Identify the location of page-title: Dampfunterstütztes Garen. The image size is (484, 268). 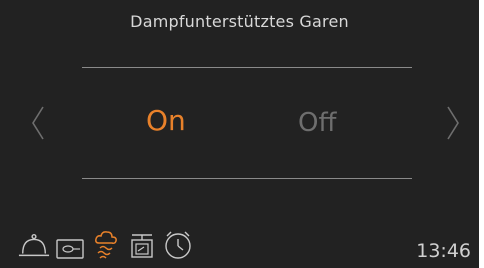
(239, 21).